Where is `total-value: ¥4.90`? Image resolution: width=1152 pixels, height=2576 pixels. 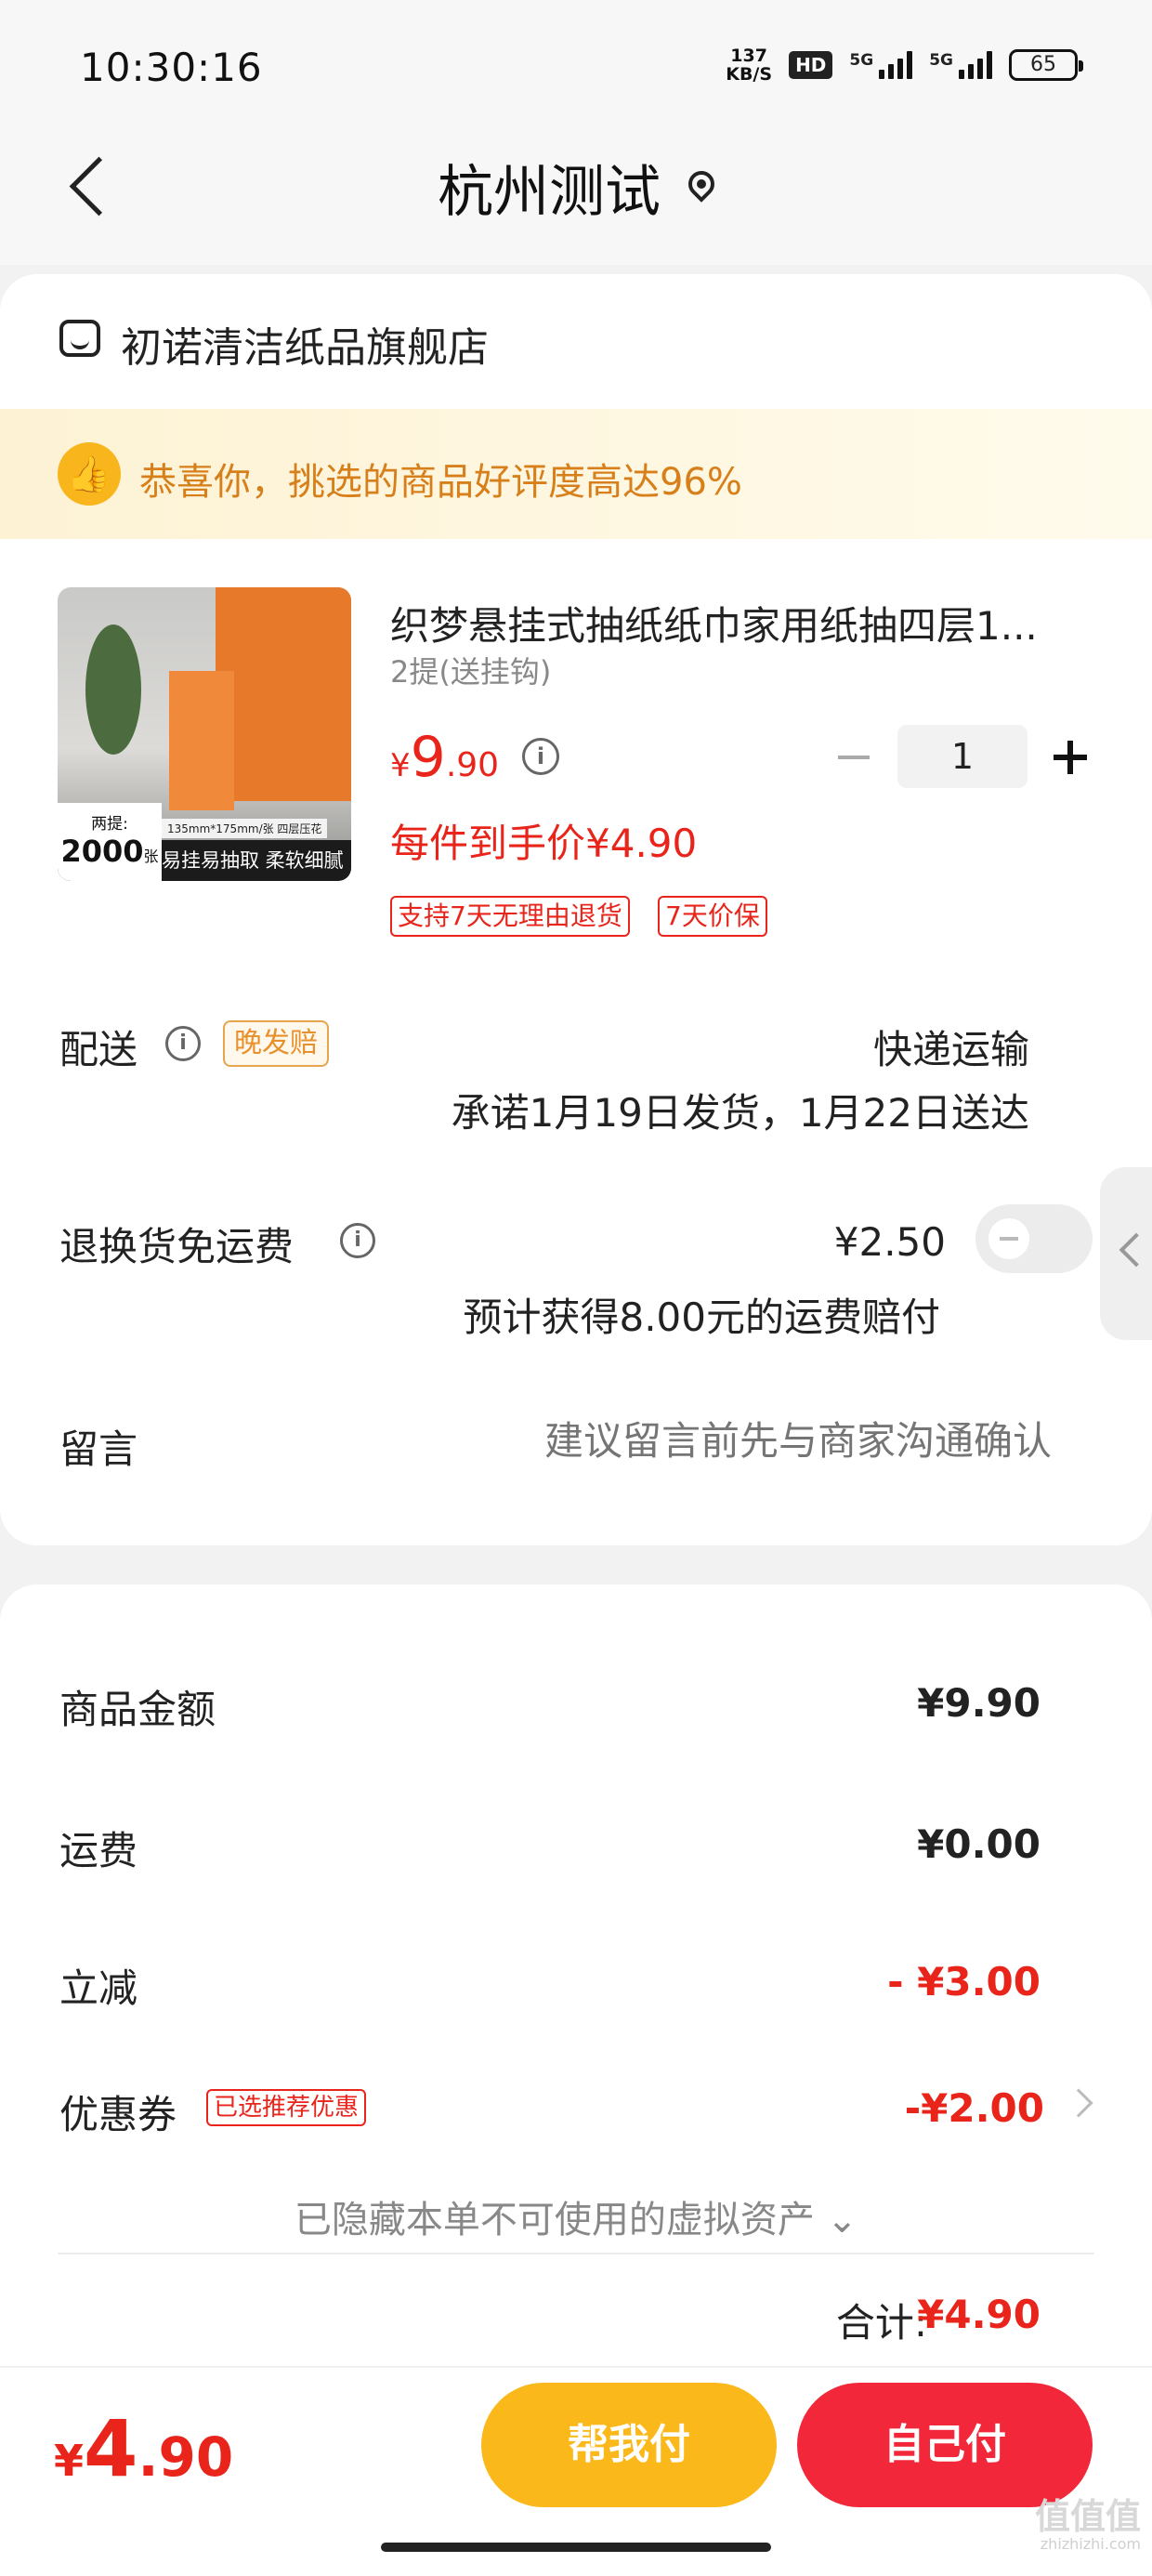 total-value: ¥4.90 is located at coordinates (979, 2314).